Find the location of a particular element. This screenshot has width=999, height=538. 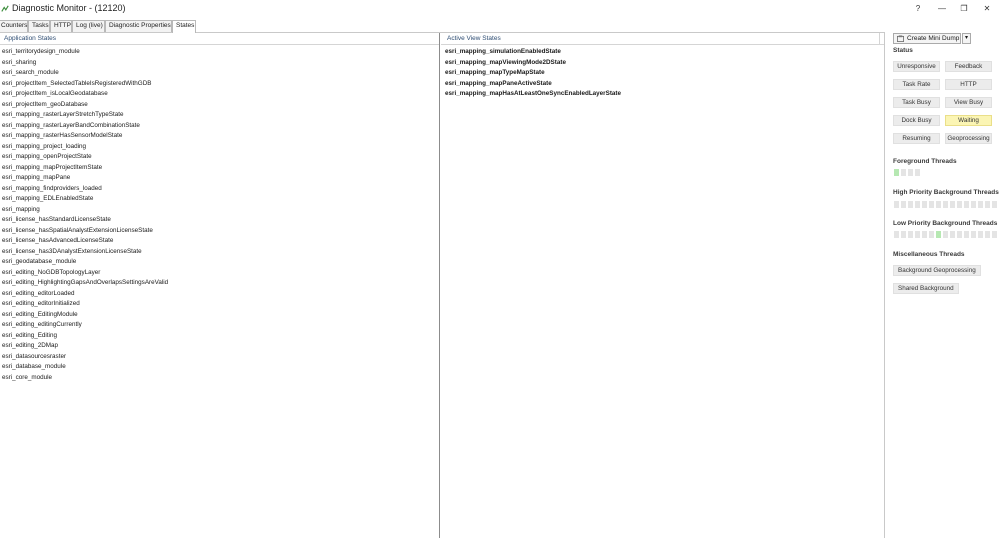

status-feedback: Feedback is located at coordinates (968, 66).